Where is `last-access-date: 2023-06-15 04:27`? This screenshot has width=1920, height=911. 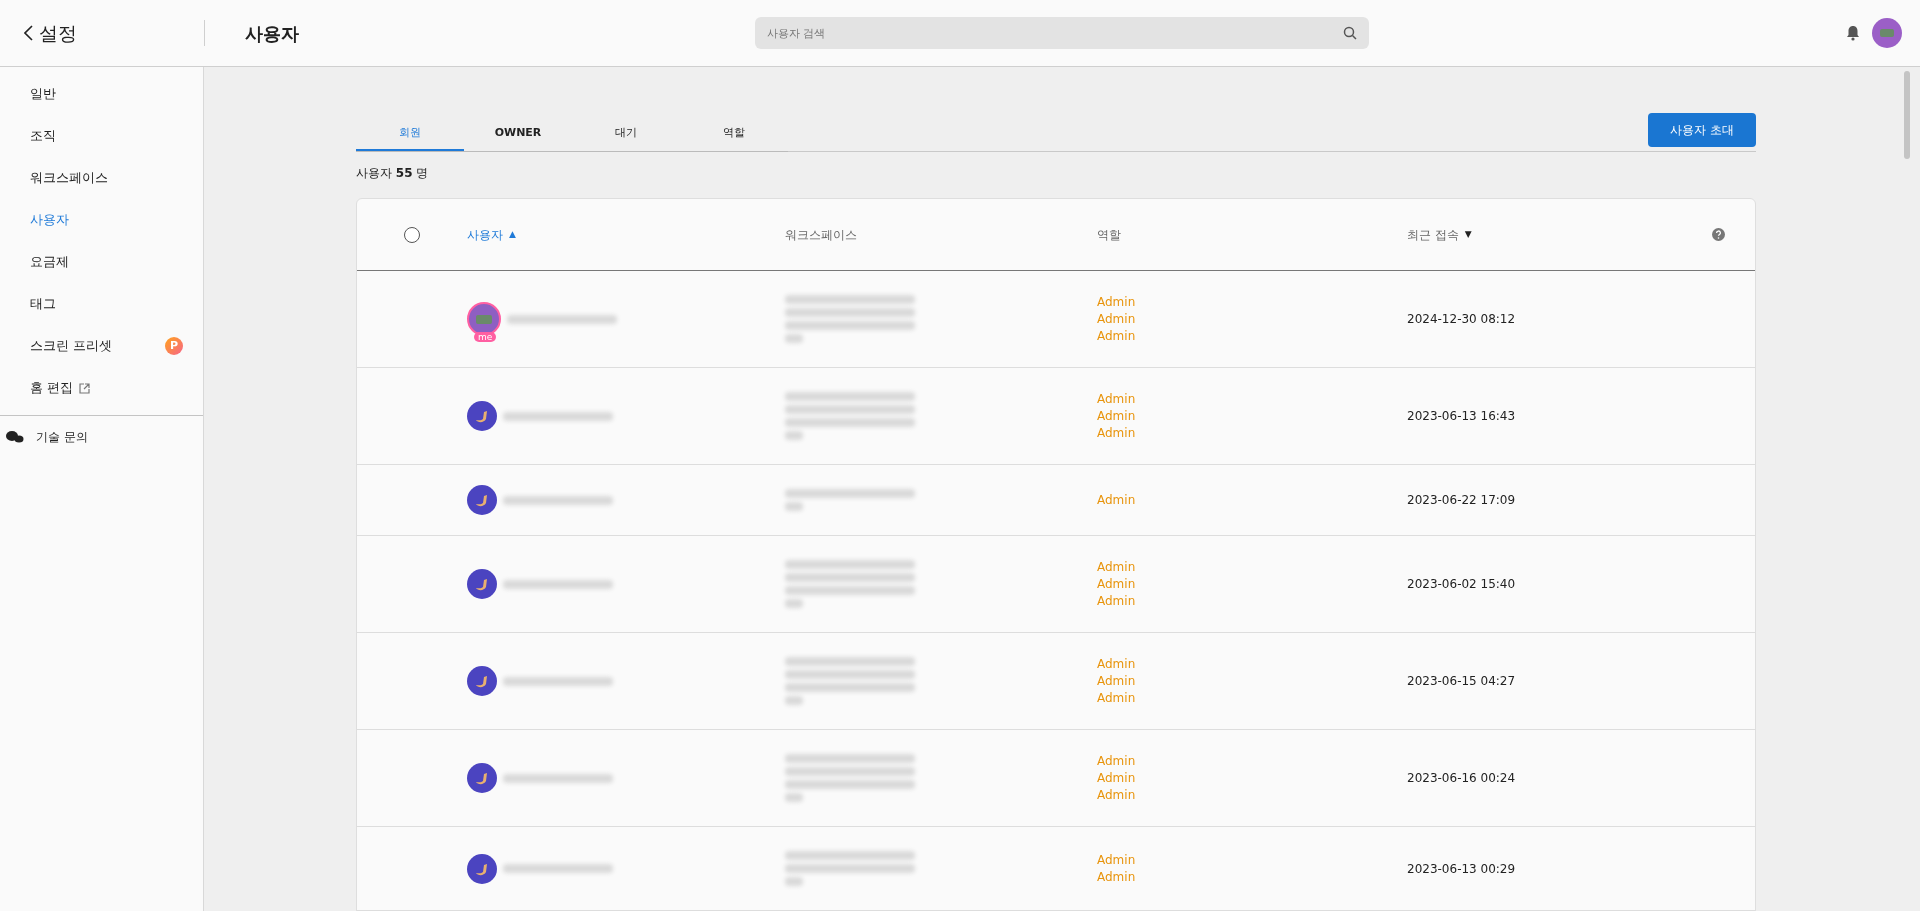
last-access-date: 2023-06-15 04:27 is located at coordinates (1461, 681).